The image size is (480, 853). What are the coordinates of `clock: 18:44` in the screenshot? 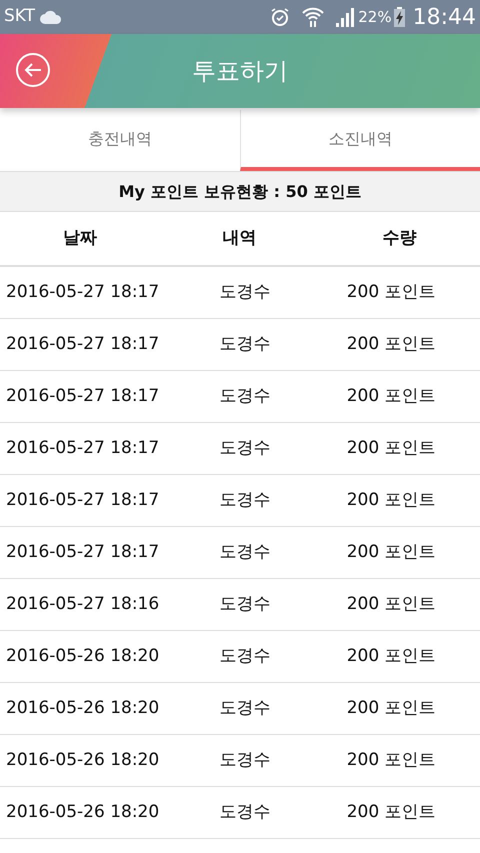 It's located at (444, 18).